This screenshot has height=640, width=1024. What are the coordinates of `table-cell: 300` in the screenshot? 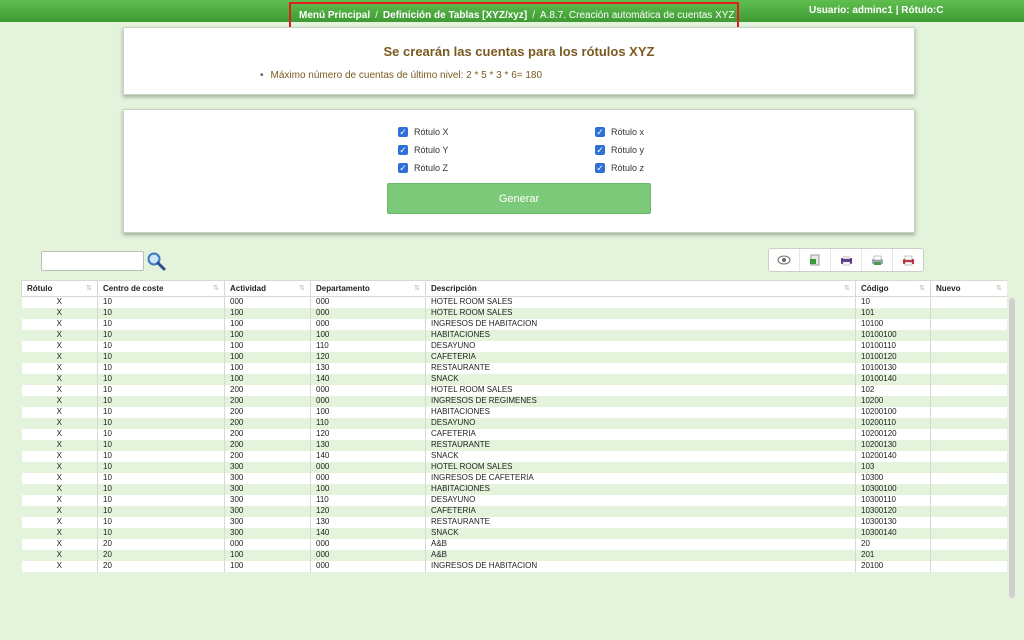 It's located at (267, 500).